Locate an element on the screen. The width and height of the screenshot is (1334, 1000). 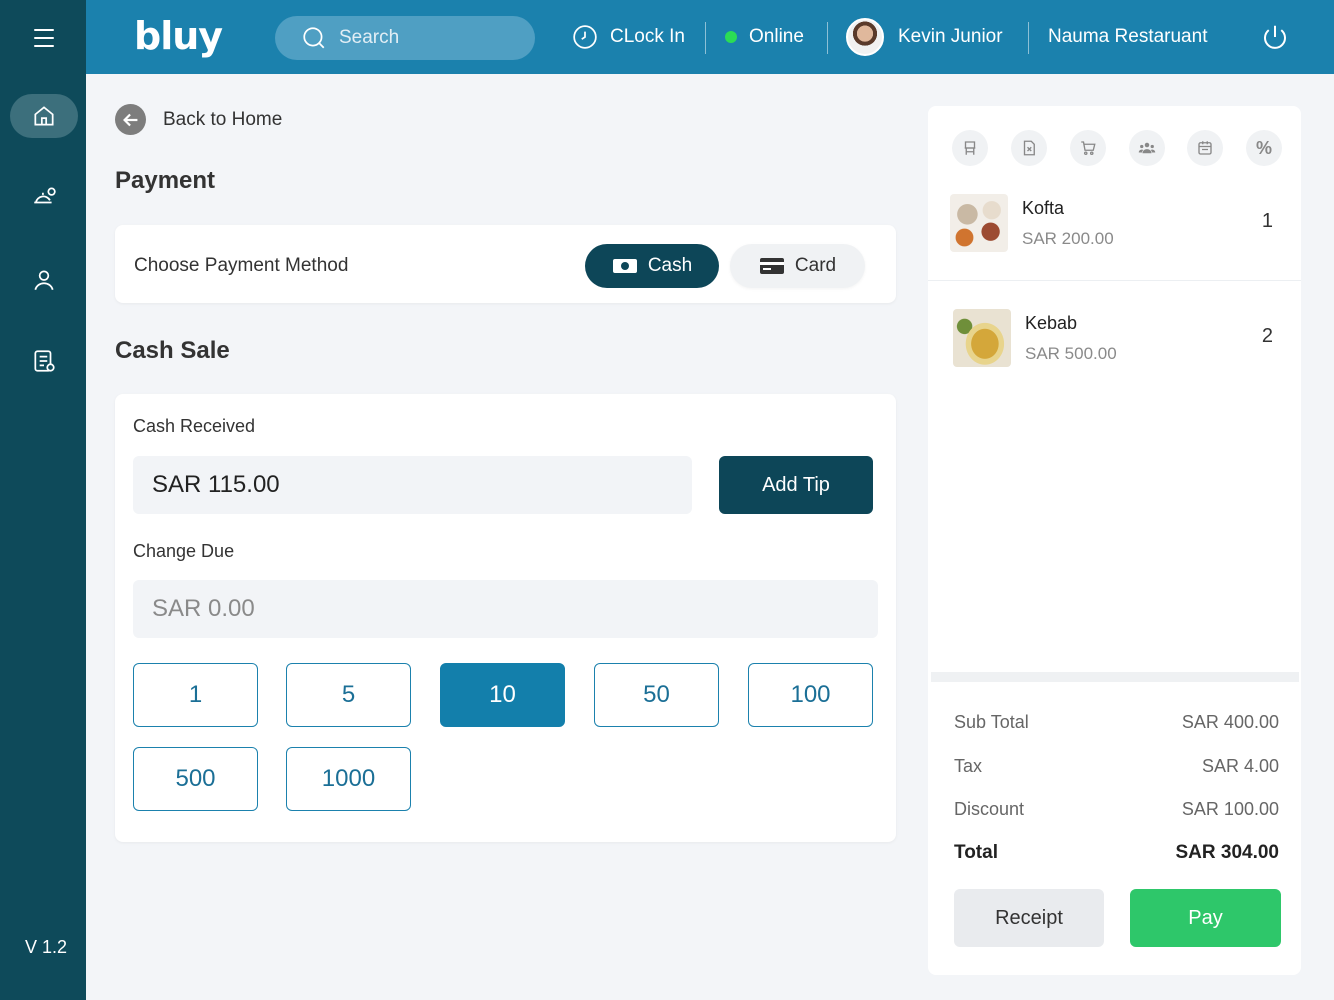
home-icon is located at coordinates (44, 116).